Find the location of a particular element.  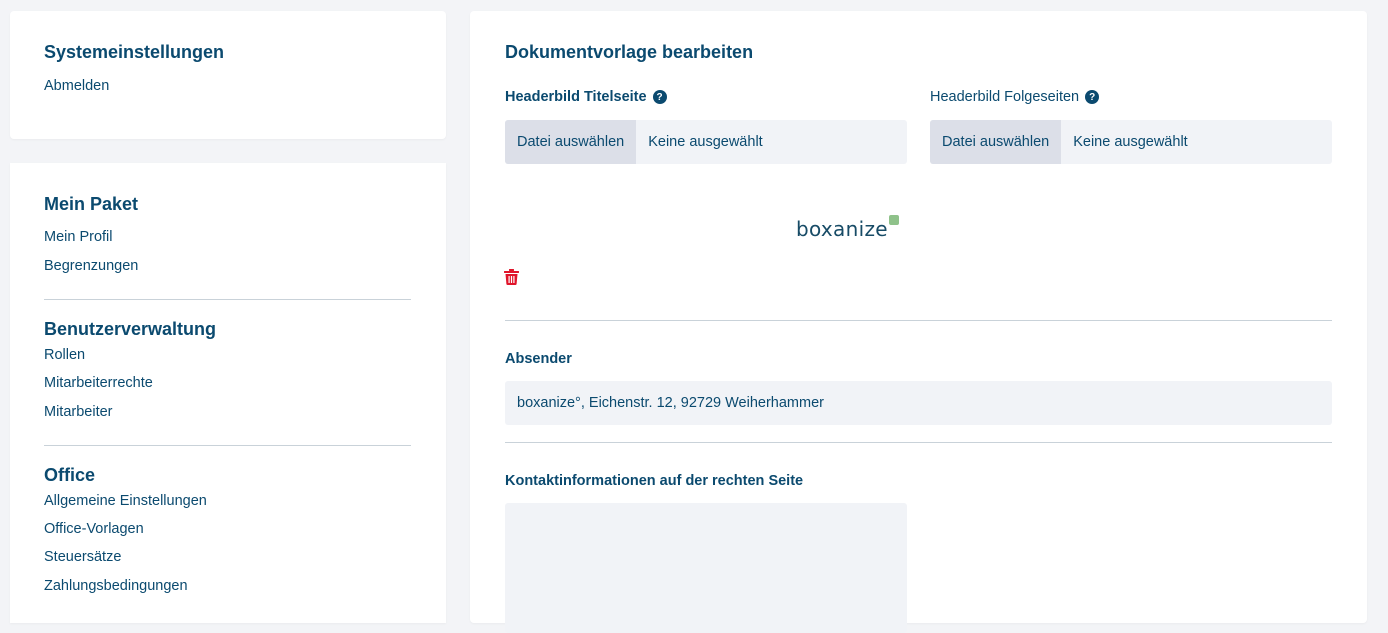

nav-roles: Rollen is located at coordinates (64, 355).